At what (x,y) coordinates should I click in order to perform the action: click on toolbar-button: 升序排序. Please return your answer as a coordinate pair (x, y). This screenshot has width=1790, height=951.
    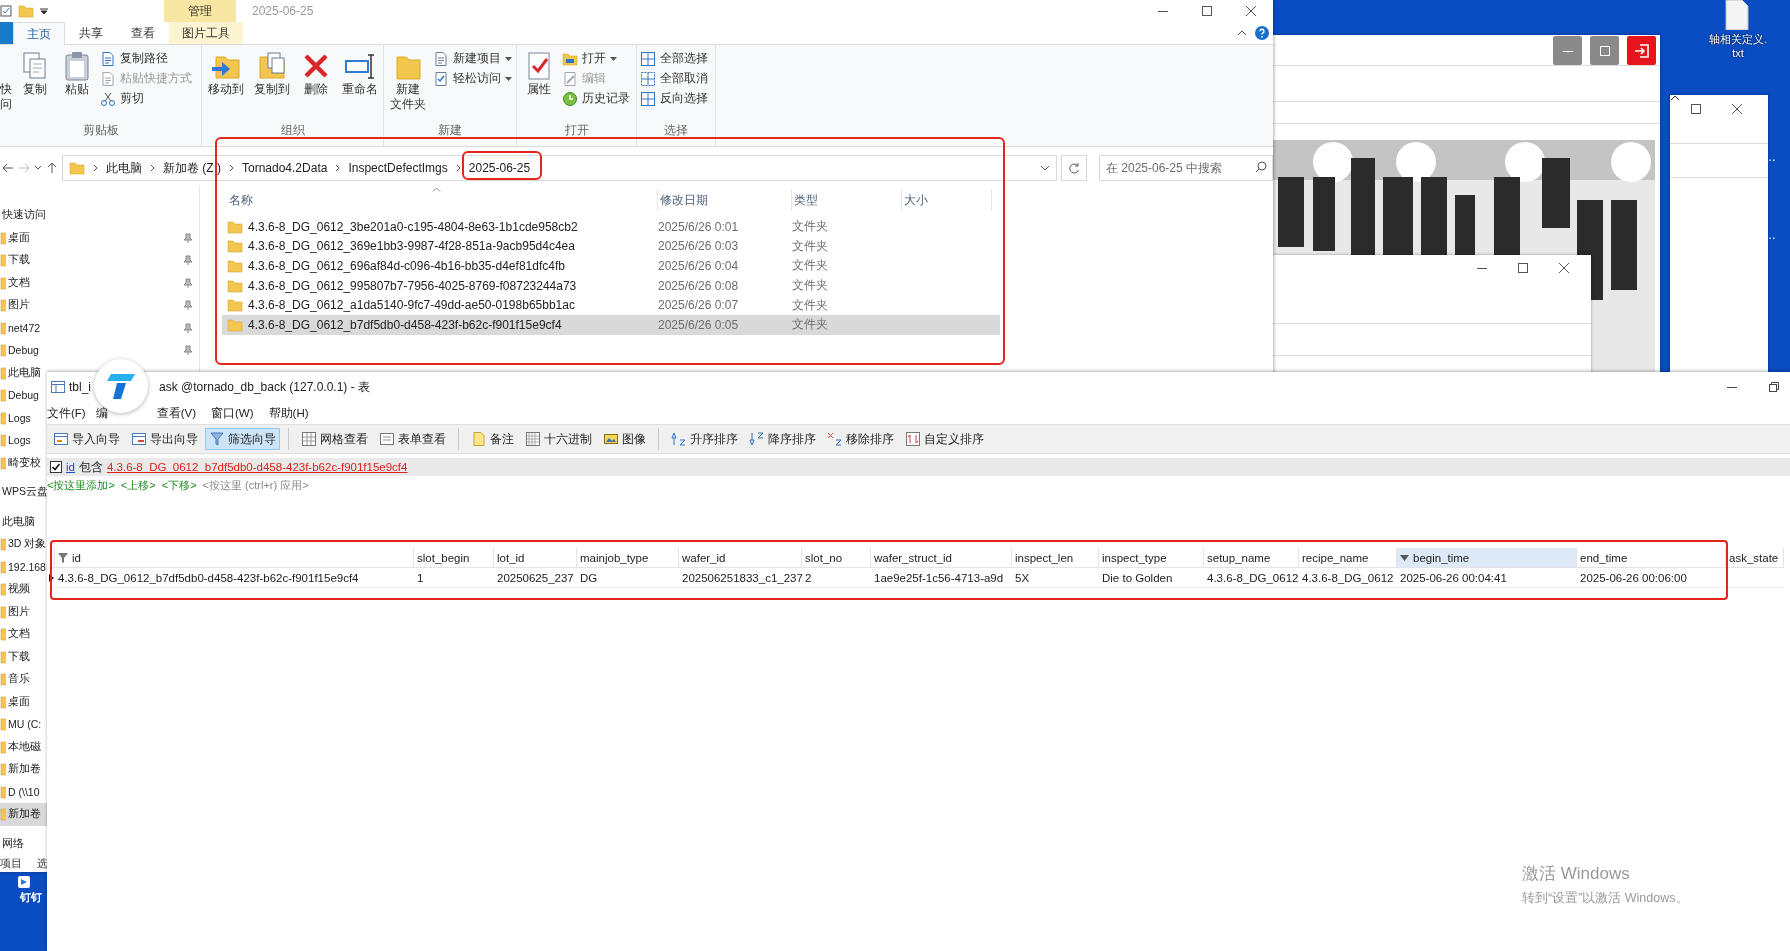
    Looking at the image, I should click on (704, 439).